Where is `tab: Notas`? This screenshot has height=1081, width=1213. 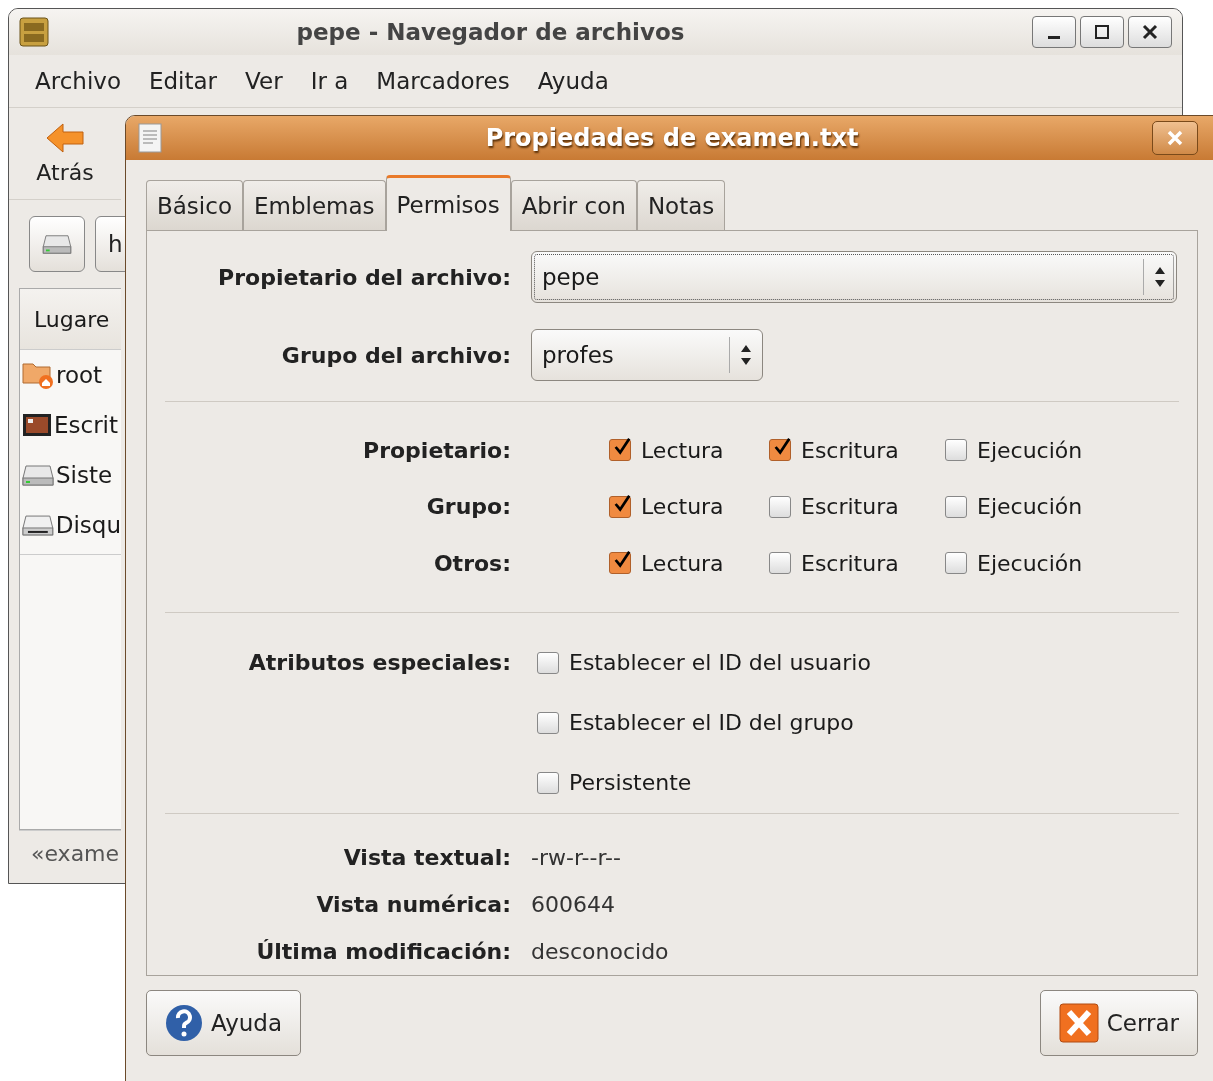
tab: Notas is located at coordinates (681, 205).